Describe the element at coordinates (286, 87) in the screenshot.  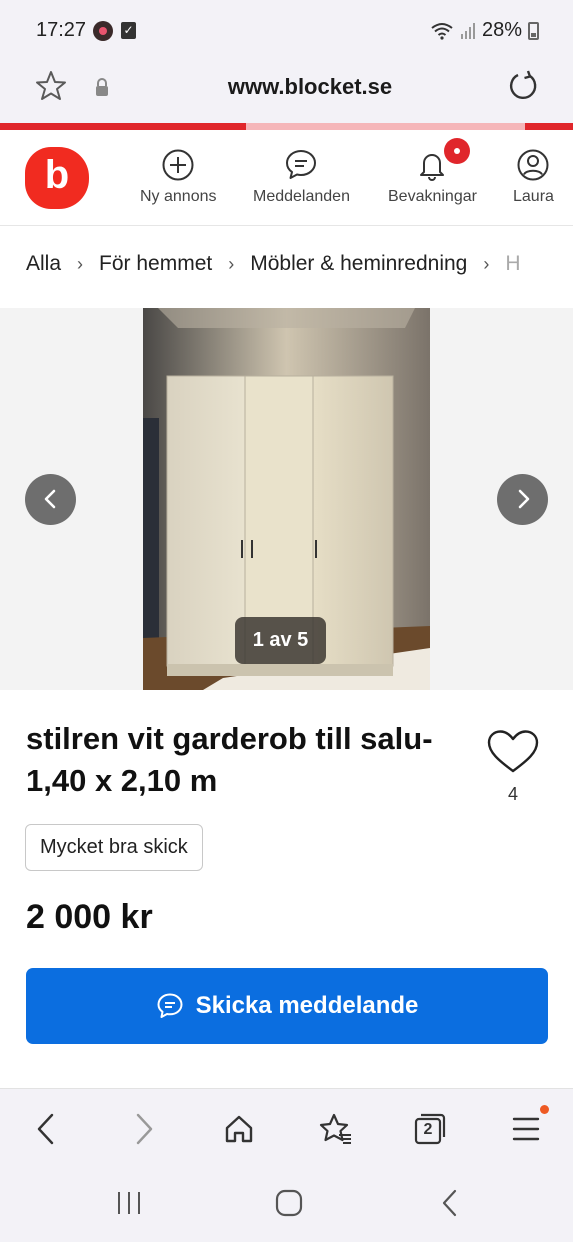
I see `url-field: www.blocket.se` at that location.